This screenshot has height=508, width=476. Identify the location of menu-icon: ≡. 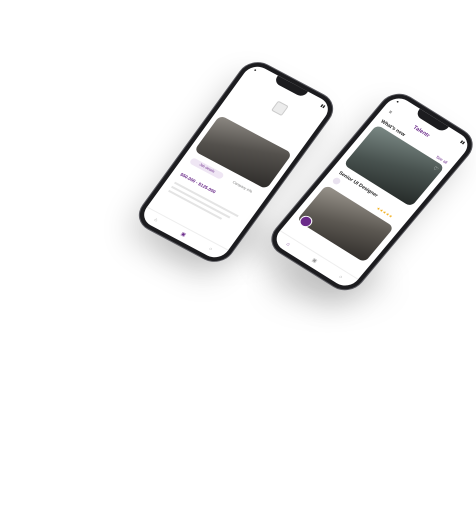
(390, 112).